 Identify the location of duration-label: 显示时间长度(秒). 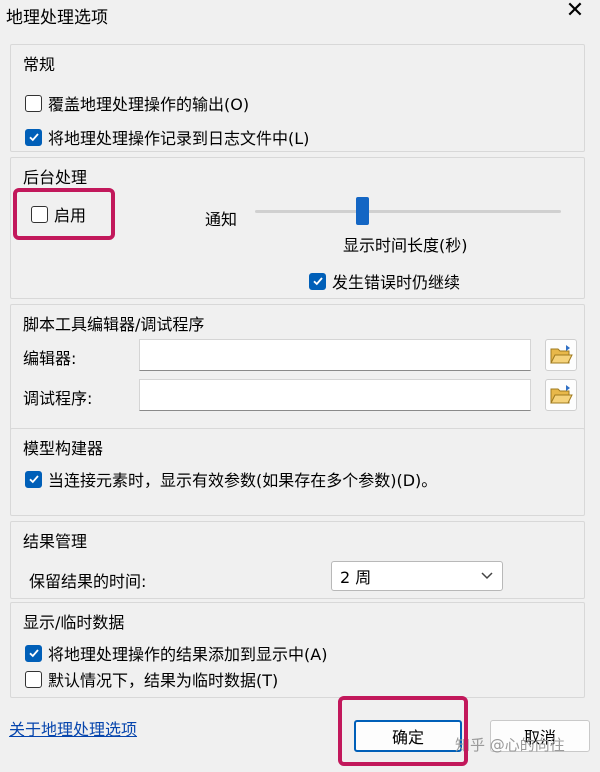
(405, 245).